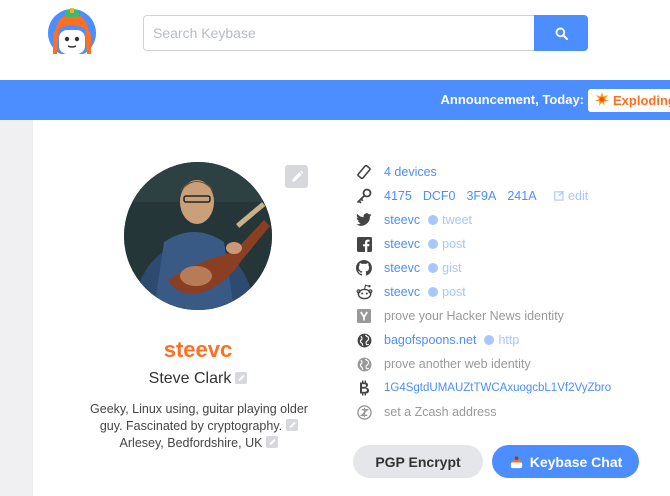 The image size is (670, 496). What do you see at coordinates (292, 425) in the screenshot?
I see `edit-bio-icon` at bounding box center [292, 425].